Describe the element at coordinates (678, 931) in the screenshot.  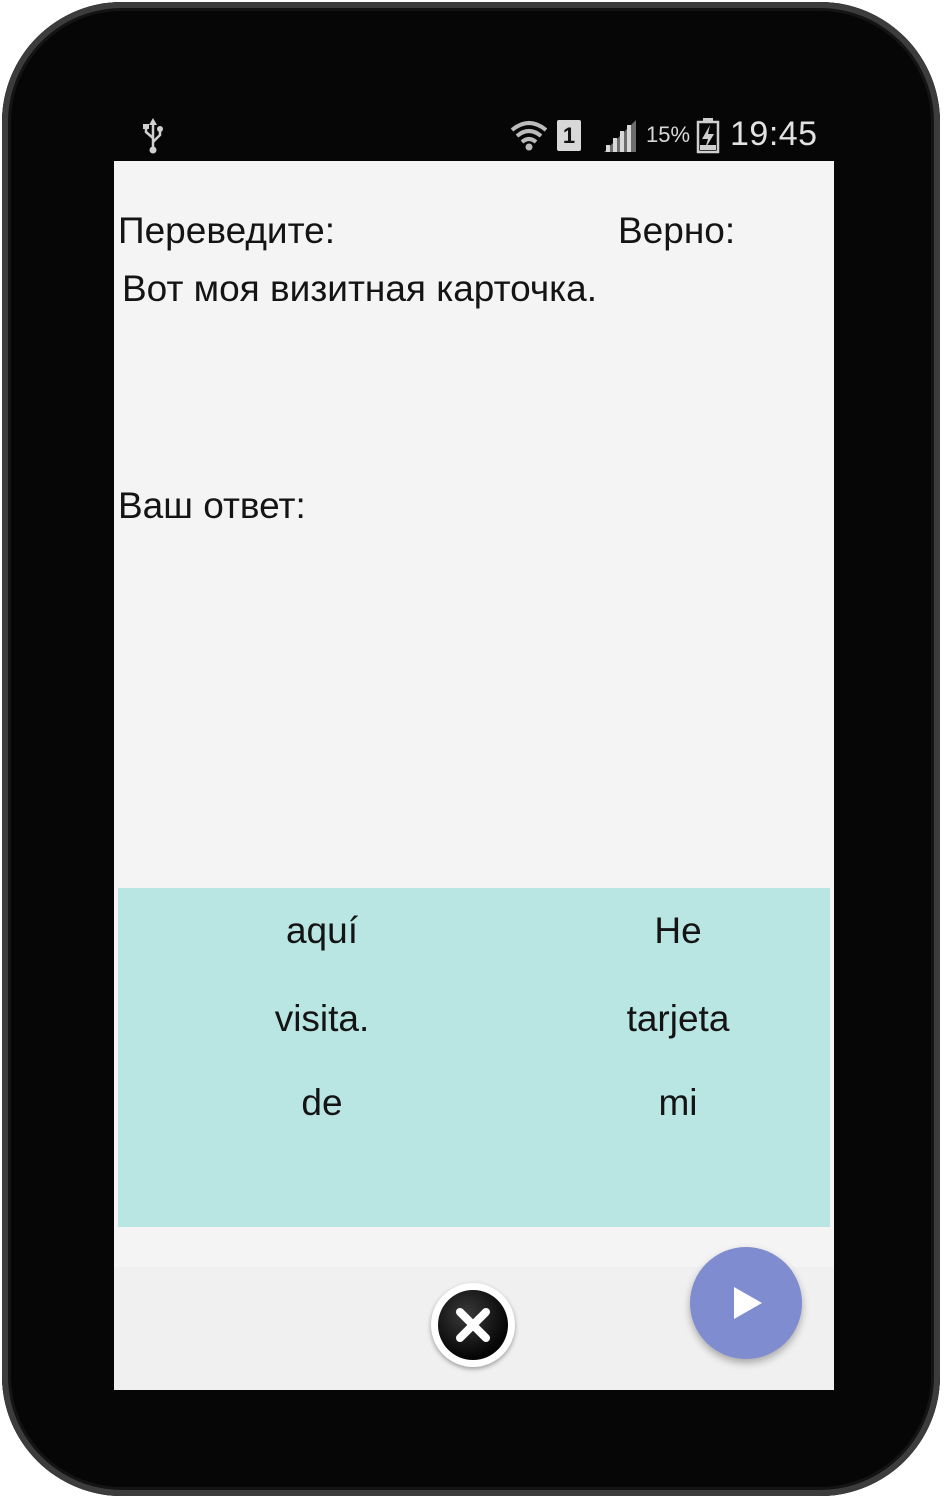
I see `word-tile: He` at that location.